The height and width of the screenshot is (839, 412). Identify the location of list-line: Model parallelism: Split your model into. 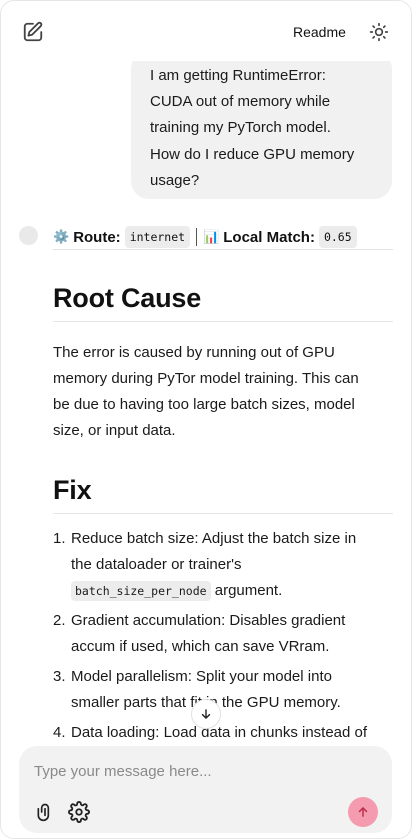
(201, 676).